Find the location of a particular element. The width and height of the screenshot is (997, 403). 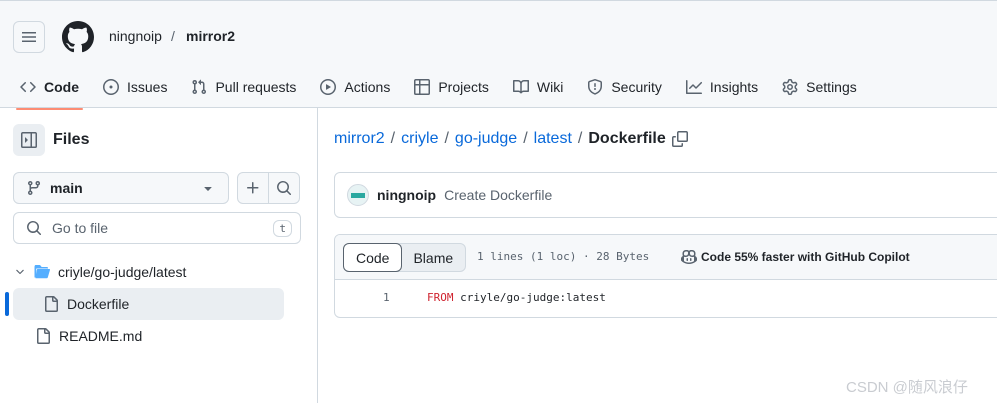

issue-icon is located at coordinates (111, 87).